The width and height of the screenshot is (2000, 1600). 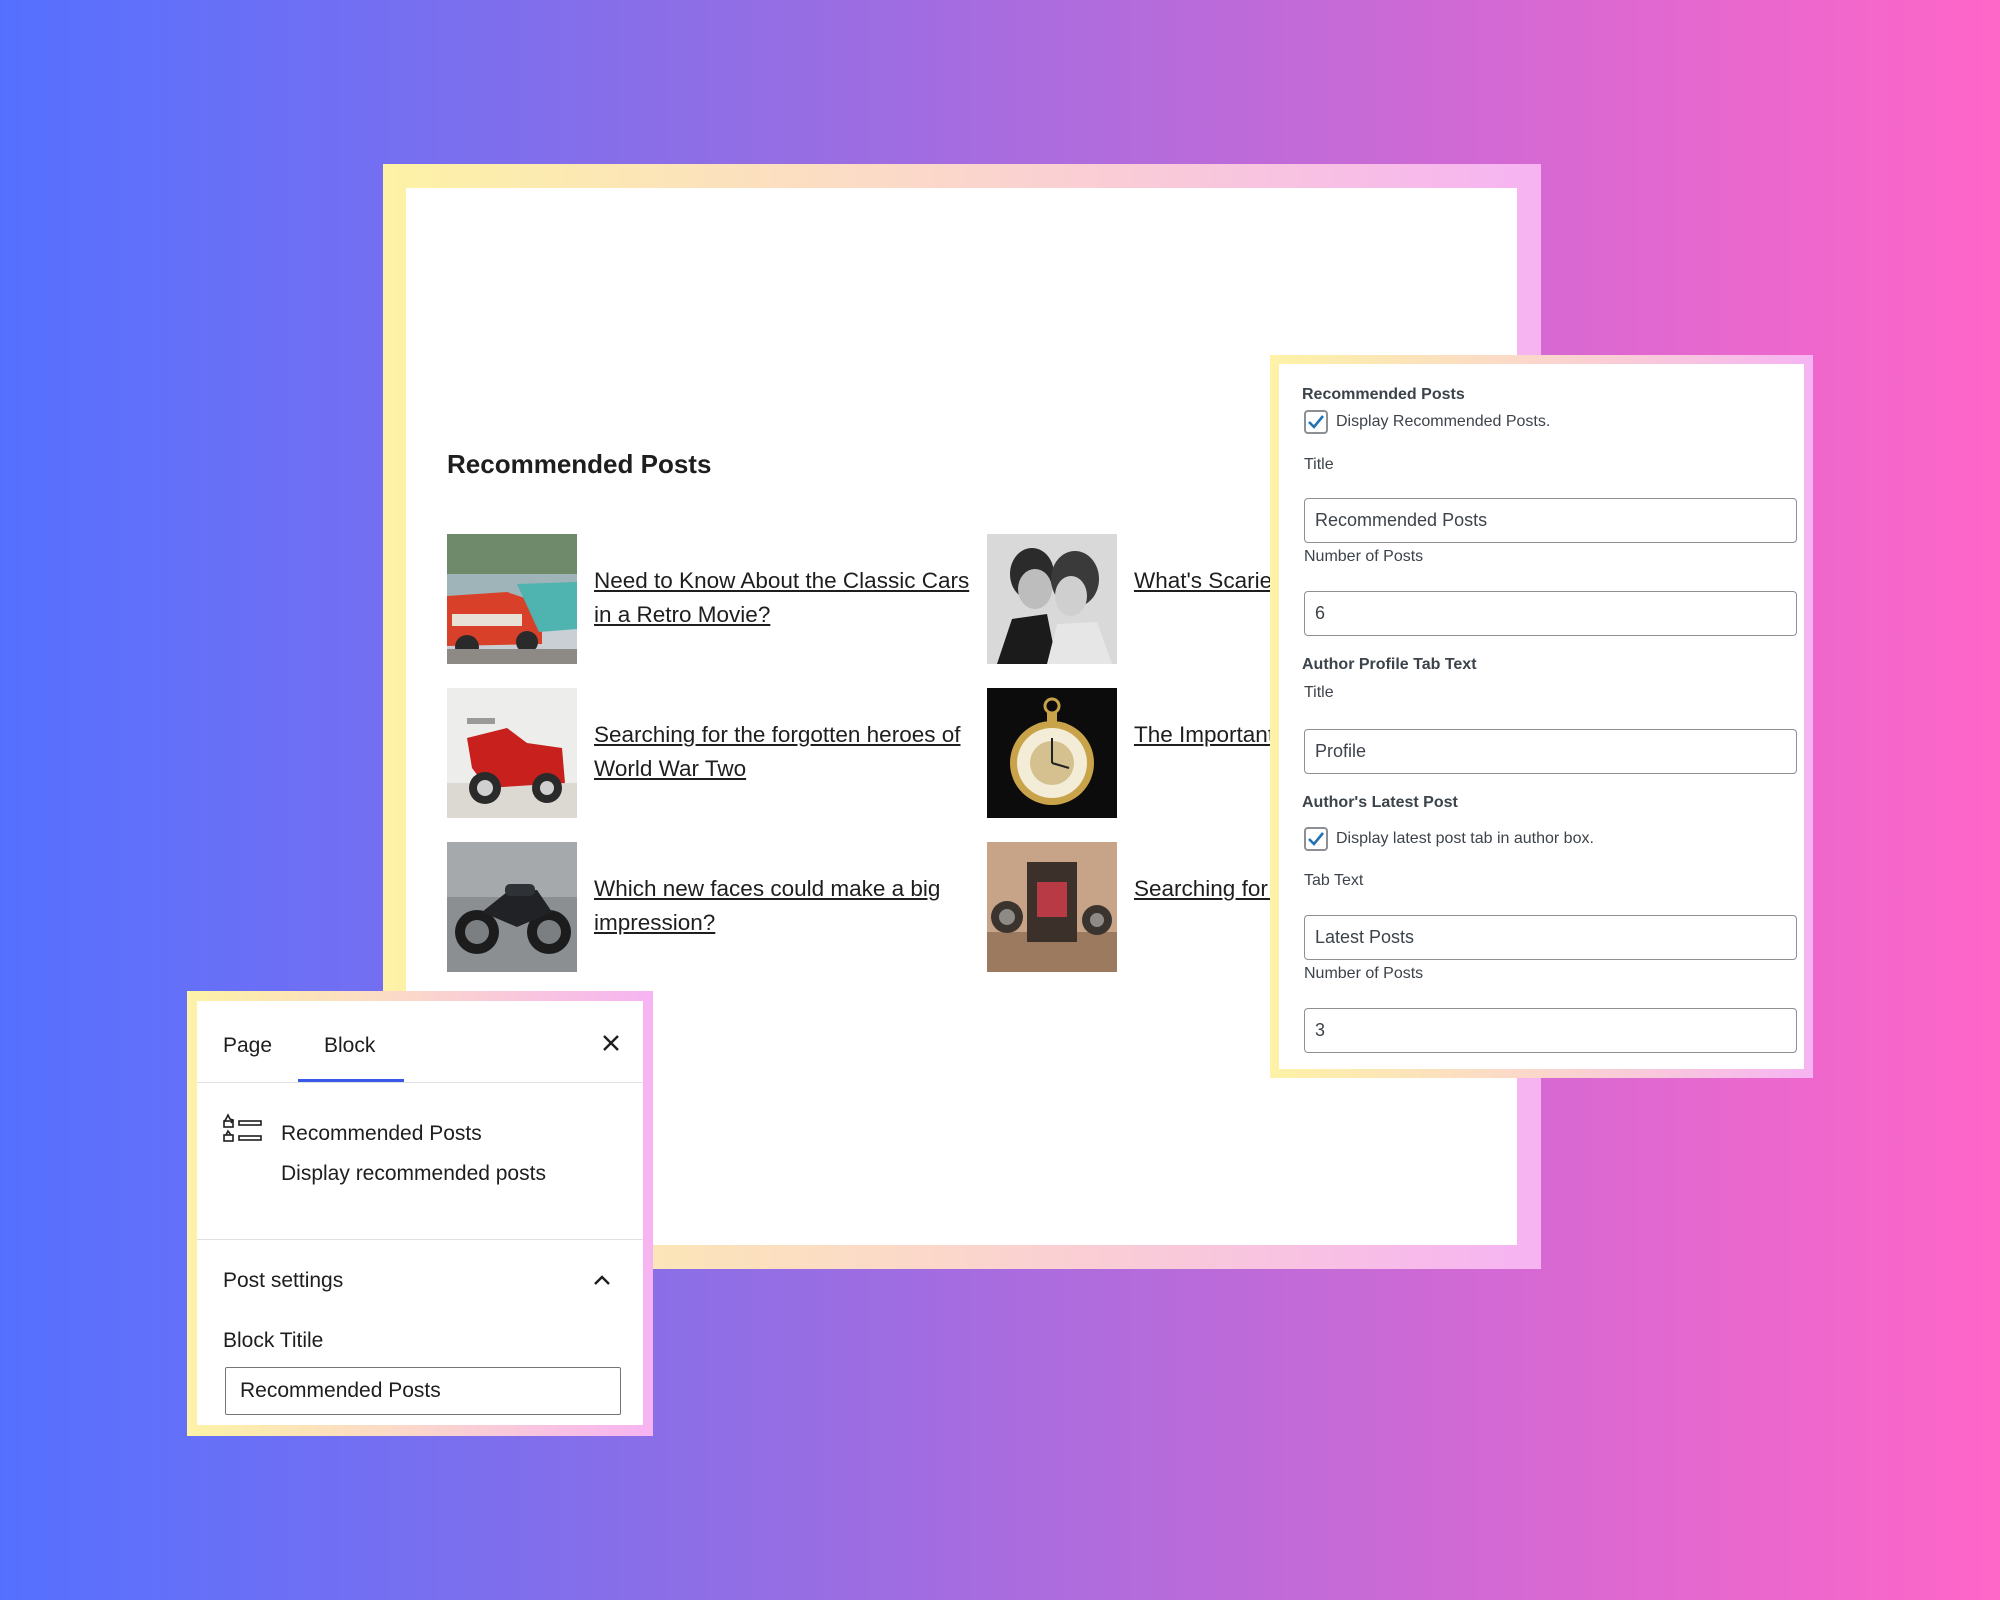 I want to click on block-title-input: Recommended Posts, so click(x=423, y=1391).